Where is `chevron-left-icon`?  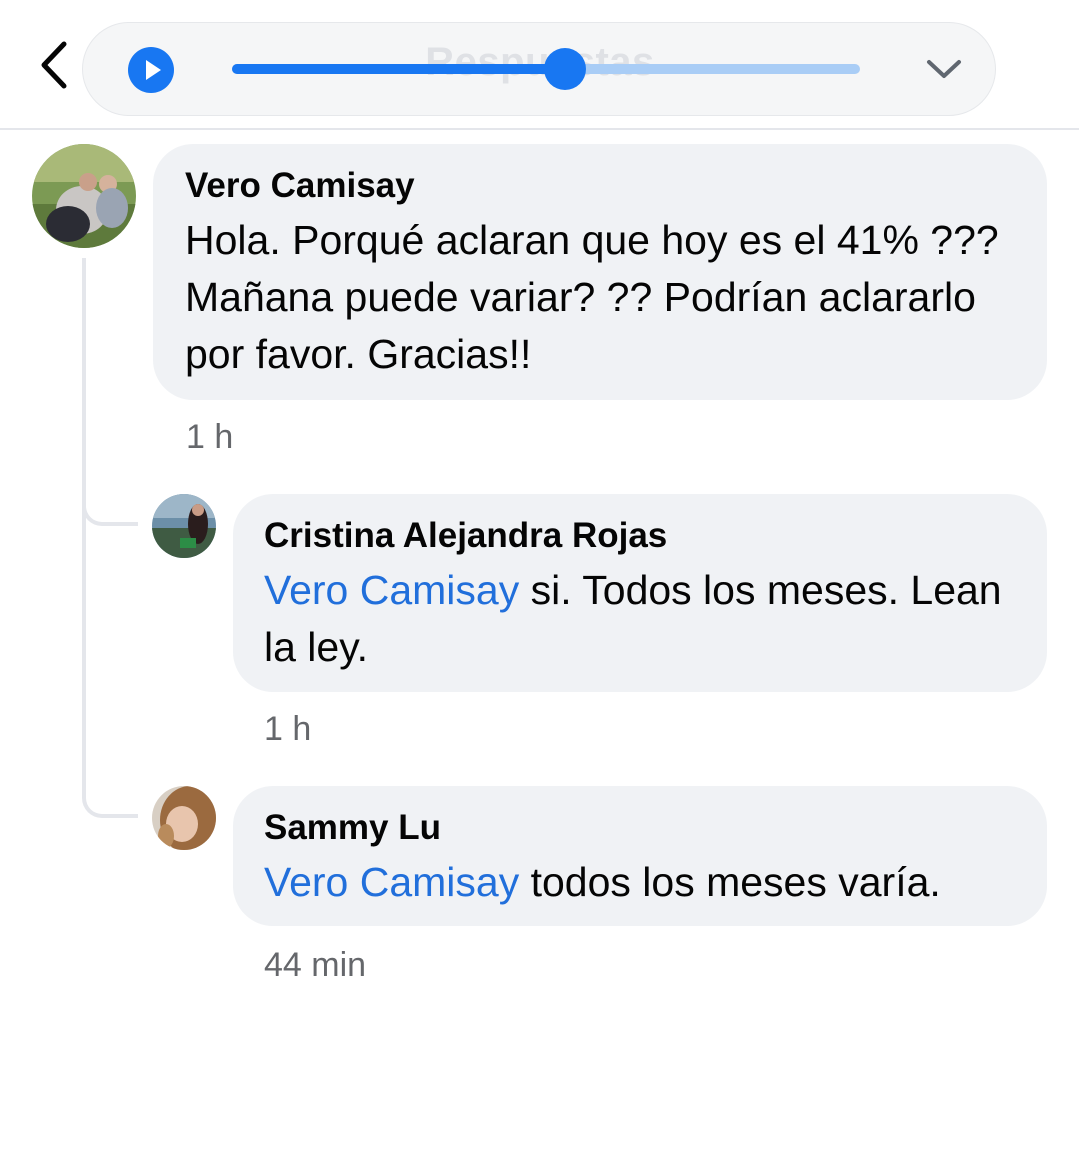 chevron-left-icon is located at coordinates (54, 65).